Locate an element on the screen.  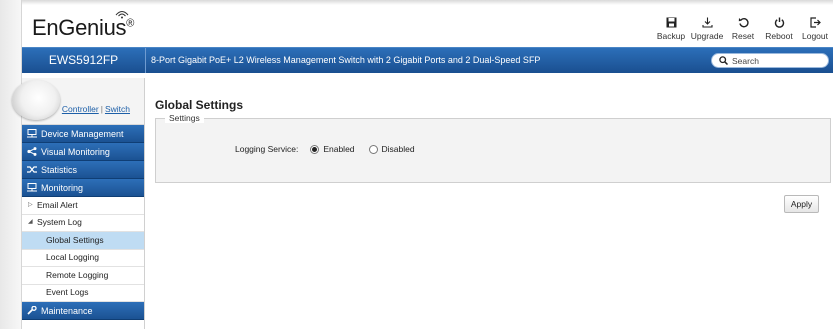
nav-monitoring-label: Monitoring is located at coordinates (62, 187).